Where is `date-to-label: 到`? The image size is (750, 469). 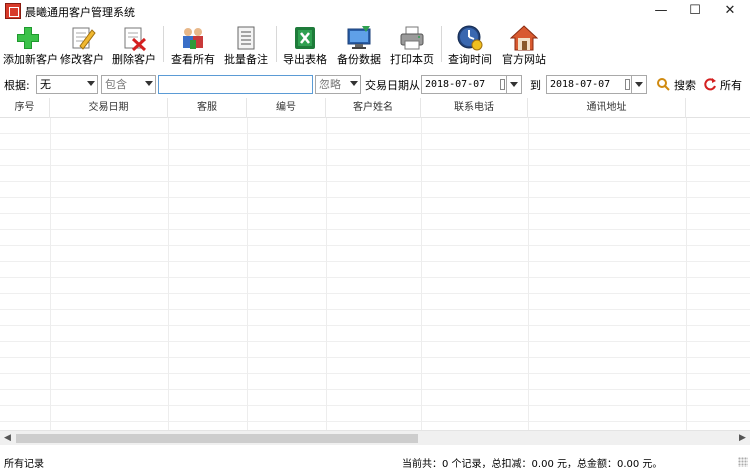
date-to-label: 到 is located at coordinates (535, 85).